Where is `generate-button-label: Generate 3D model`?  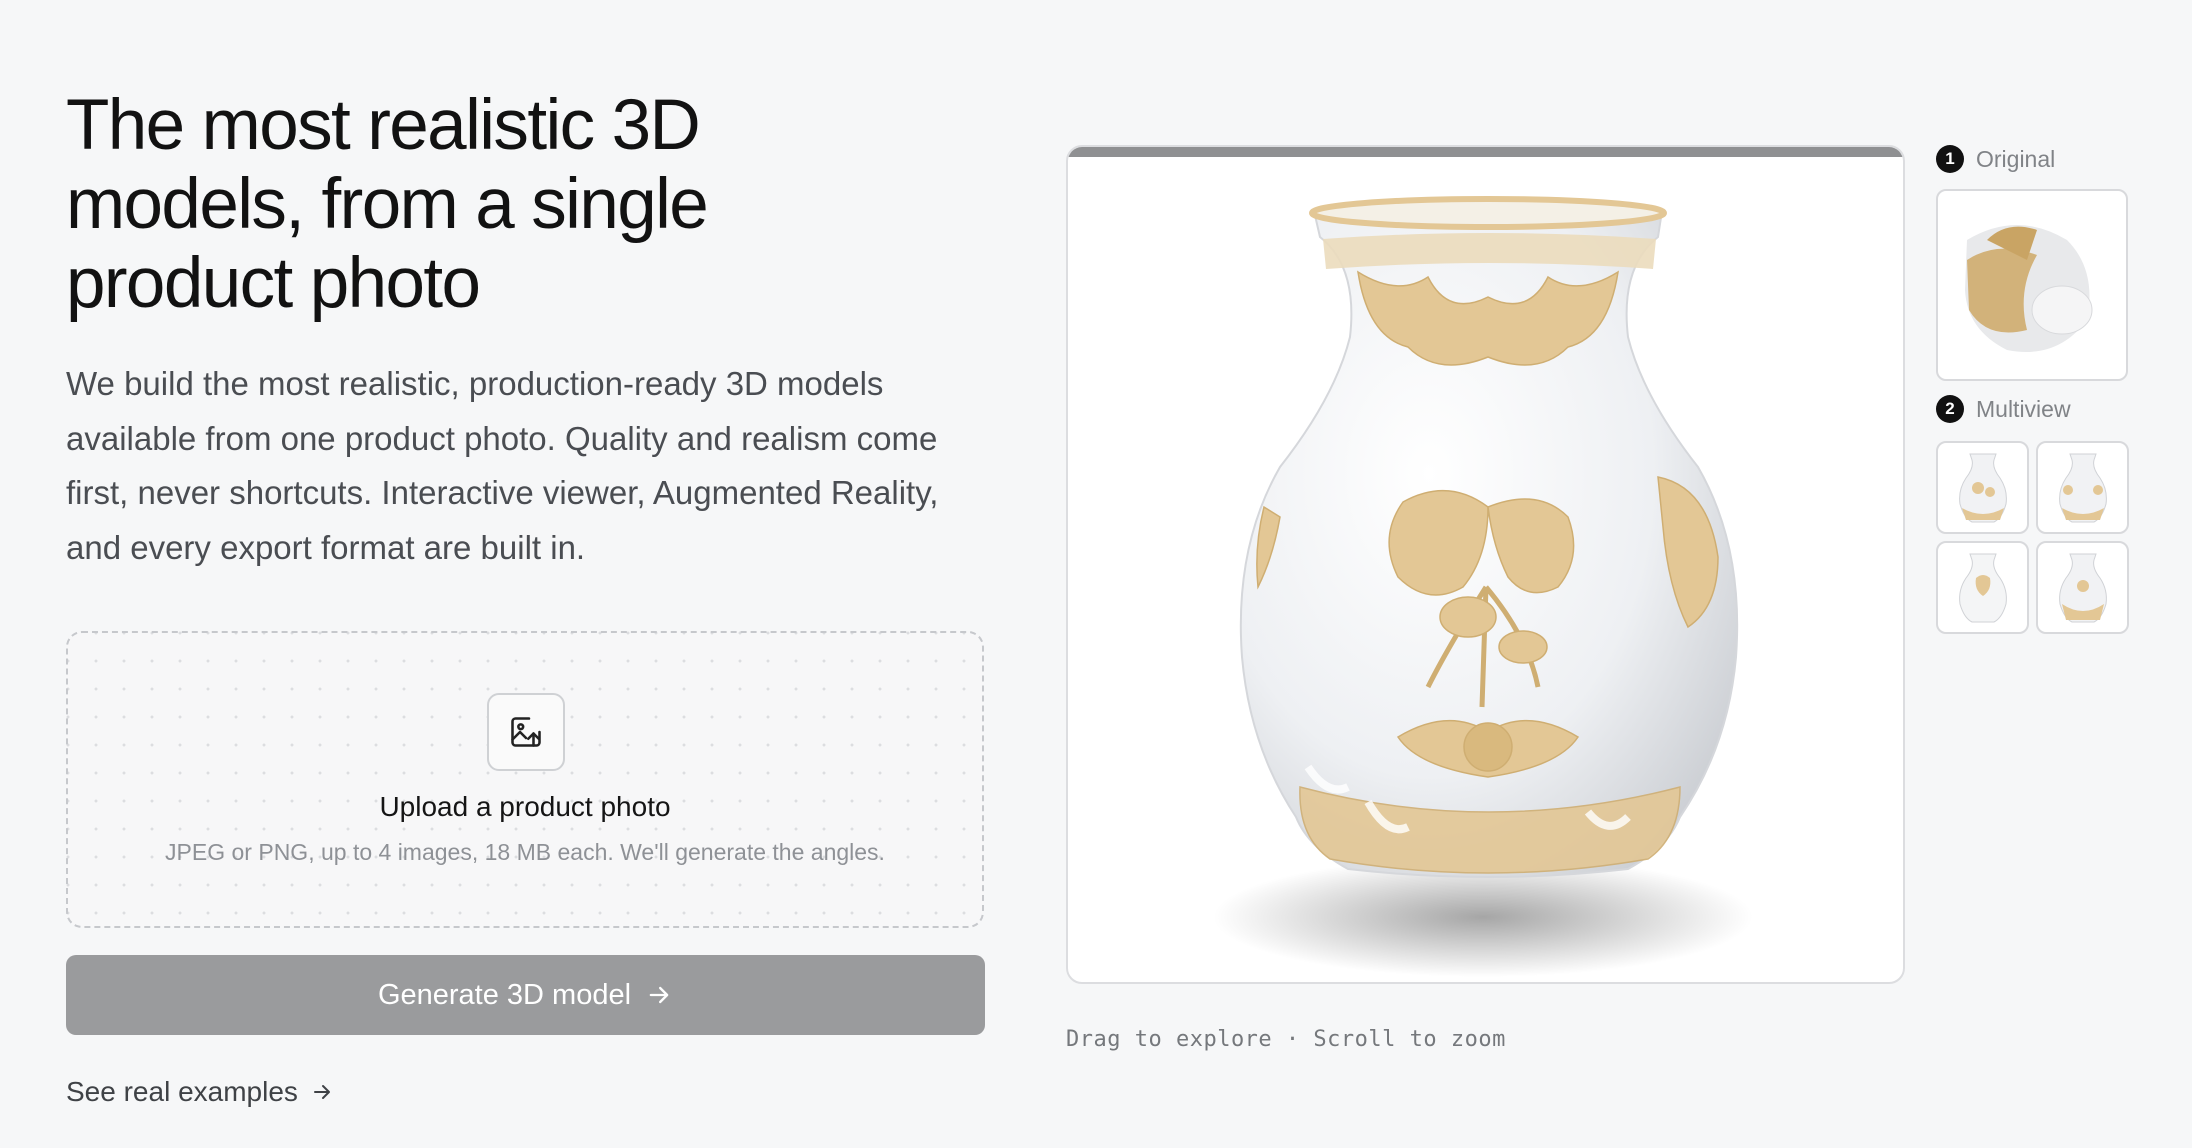 generate-button-label: Generate 3D model is located at coordinates (504, 994).